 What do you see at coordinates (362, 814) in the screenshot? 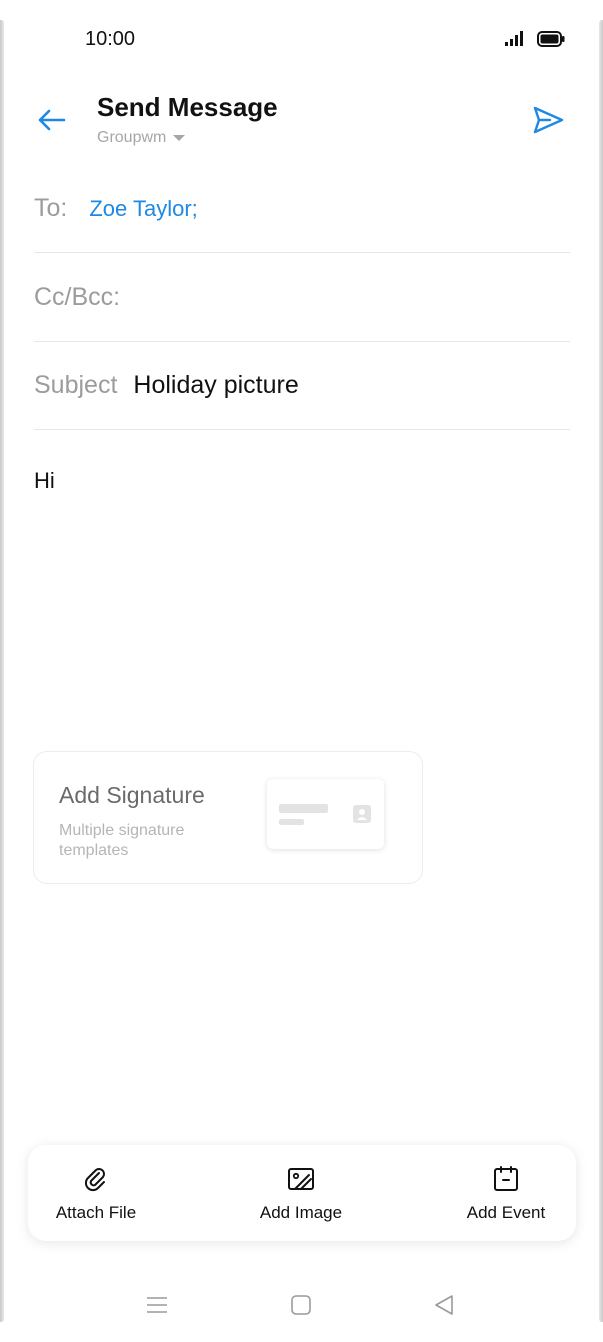
I see `contact-icon` at bounding box center [362, 814].